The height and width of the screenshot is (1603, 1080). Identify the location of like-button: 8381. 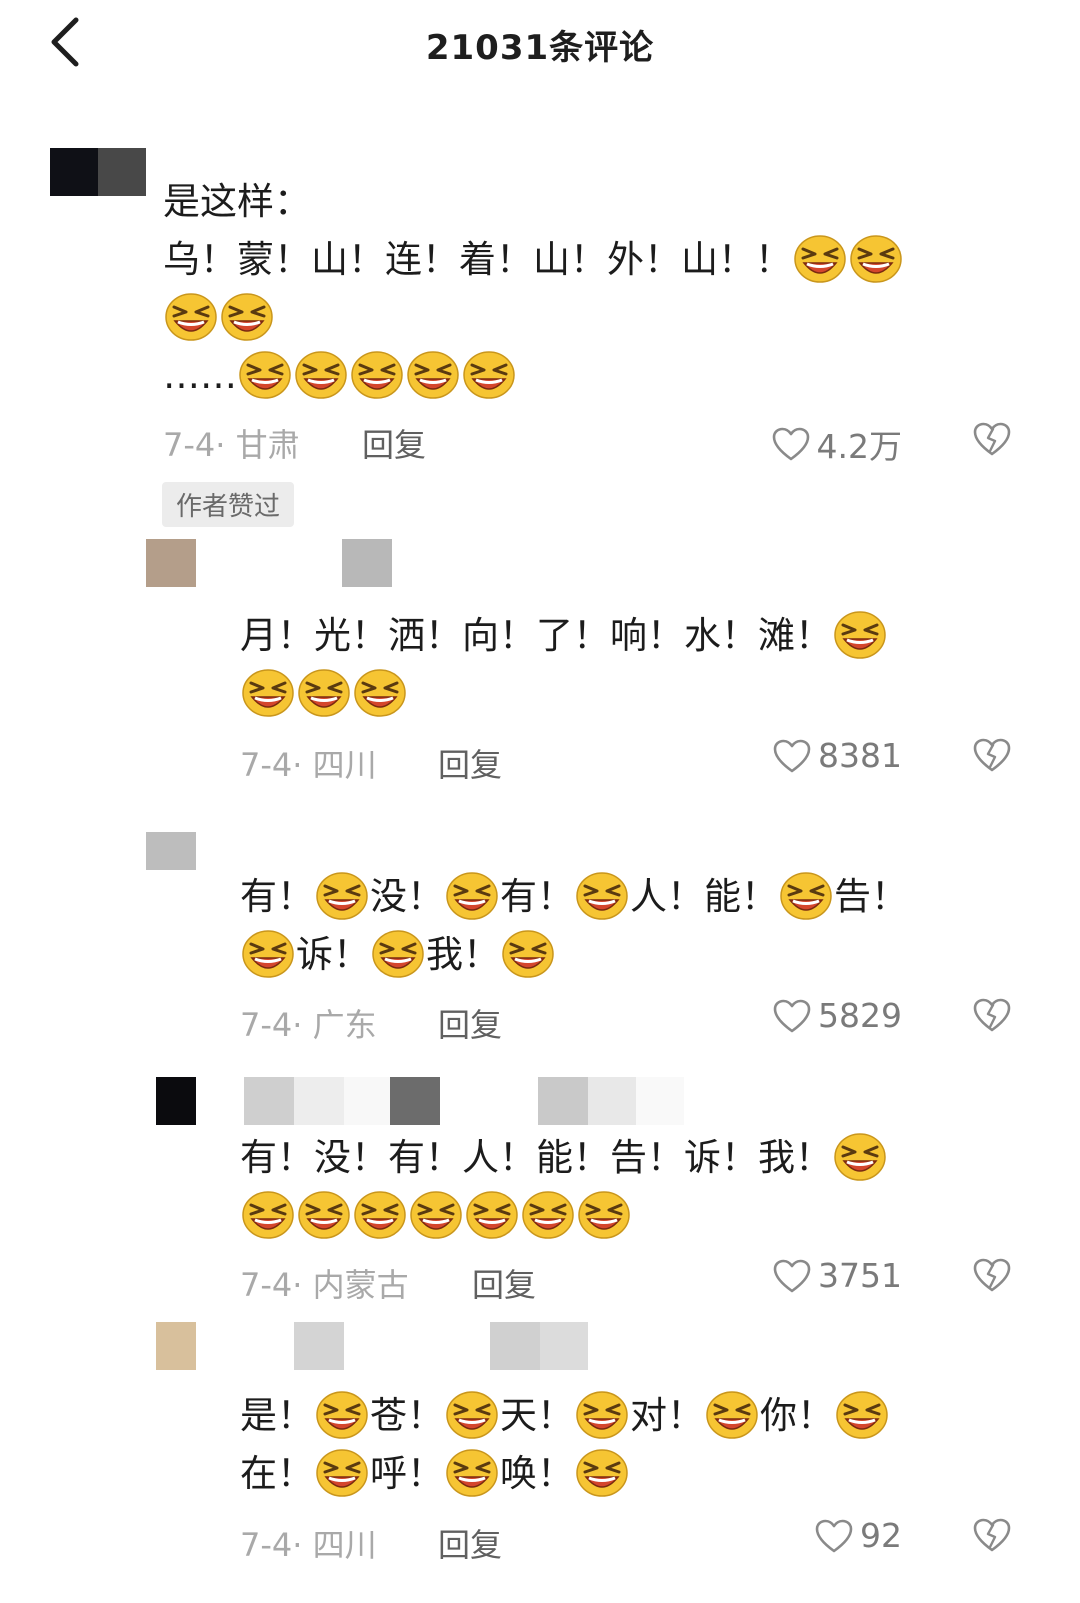
(837, 755).